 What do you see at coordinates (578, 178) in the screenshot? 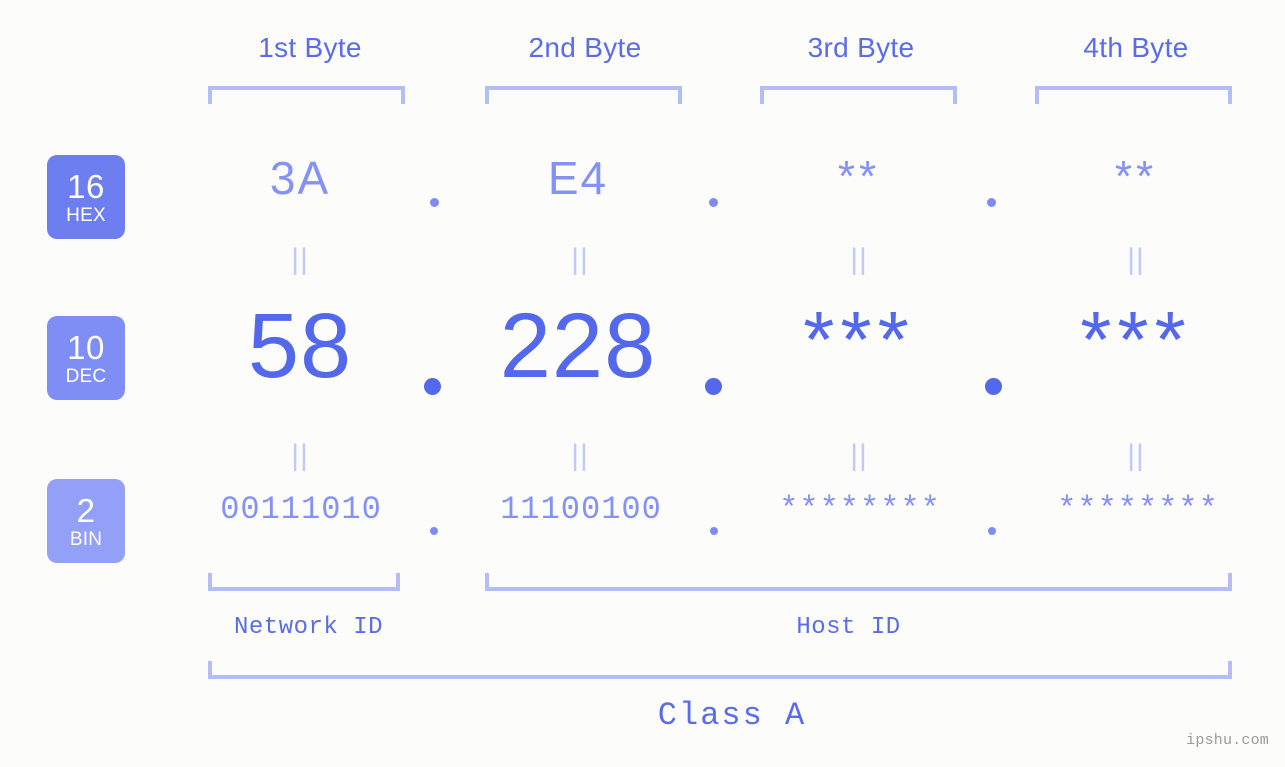
I see `hex-byte-2: E4` at bounding box center [578, 178].